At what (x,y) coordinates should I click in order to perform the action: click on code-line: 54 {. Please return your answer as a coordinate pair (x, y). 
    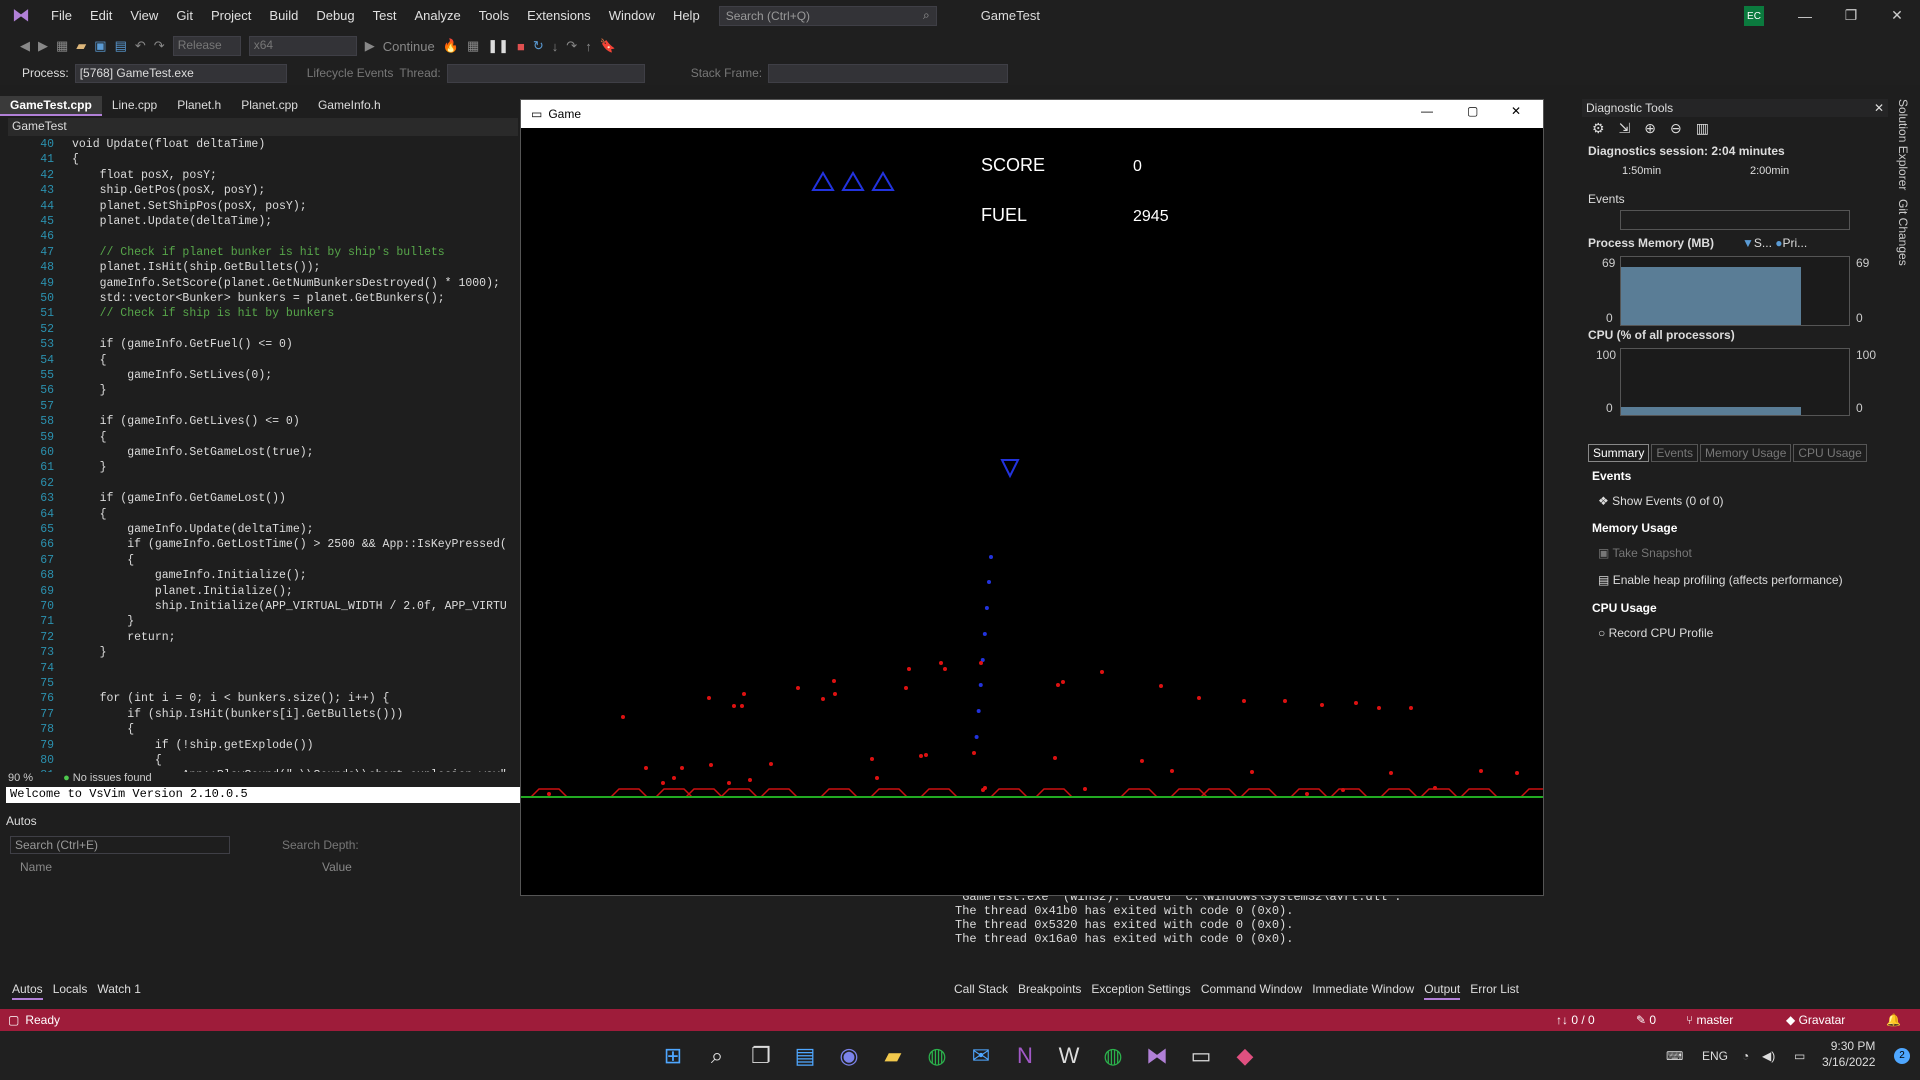
    Looking at the image, I should click on (260, 360).